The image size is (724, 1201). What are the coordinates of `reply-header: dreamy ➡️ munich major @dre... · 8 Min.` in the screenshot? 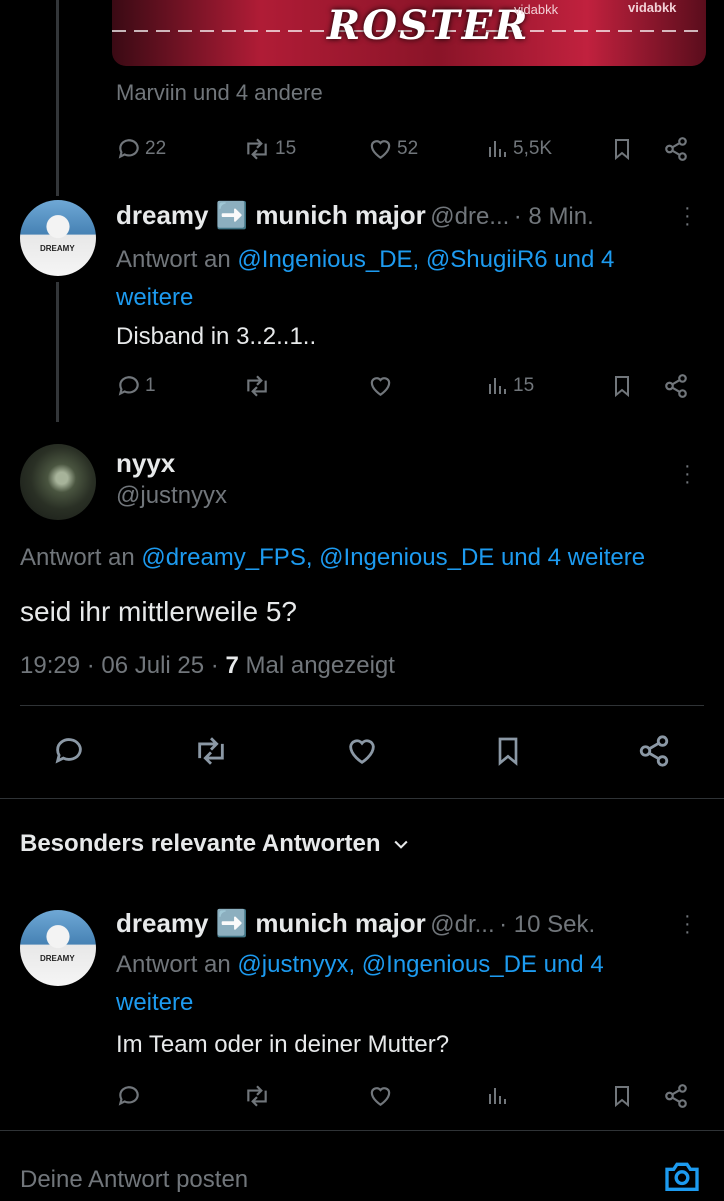 It's located at (355, 215).